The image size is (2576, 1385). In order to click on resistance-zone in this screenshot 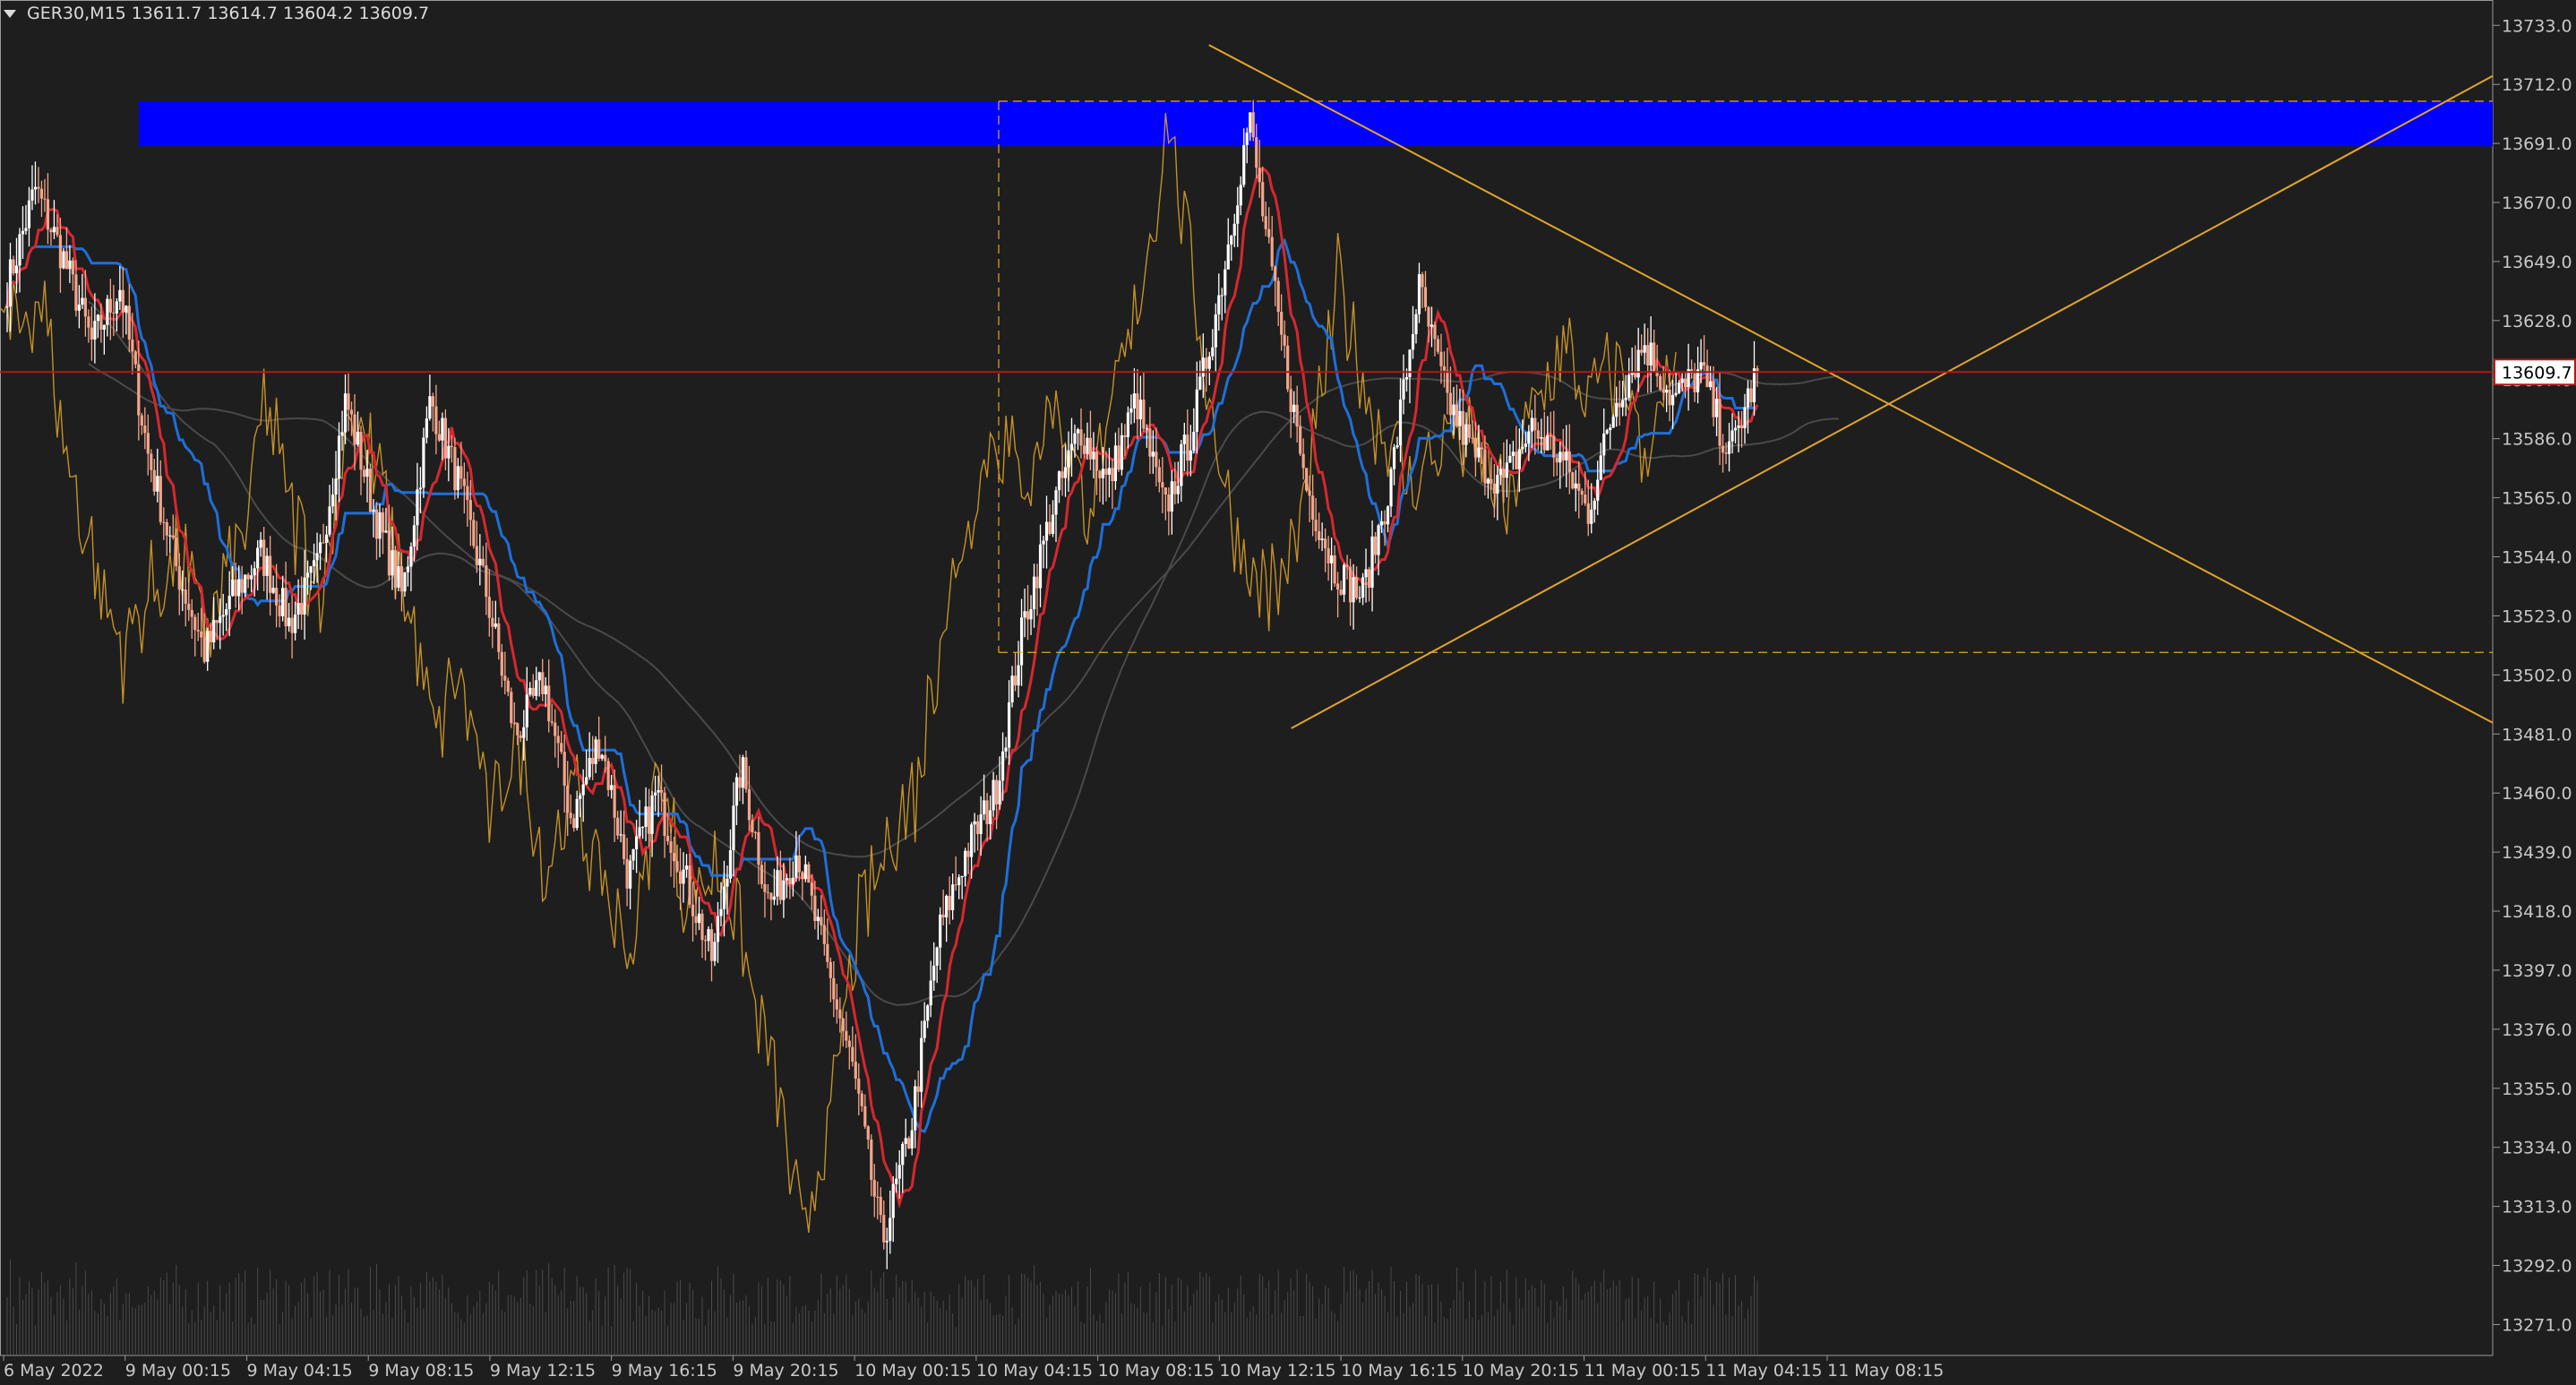, I will do `click(1316, 124)`.